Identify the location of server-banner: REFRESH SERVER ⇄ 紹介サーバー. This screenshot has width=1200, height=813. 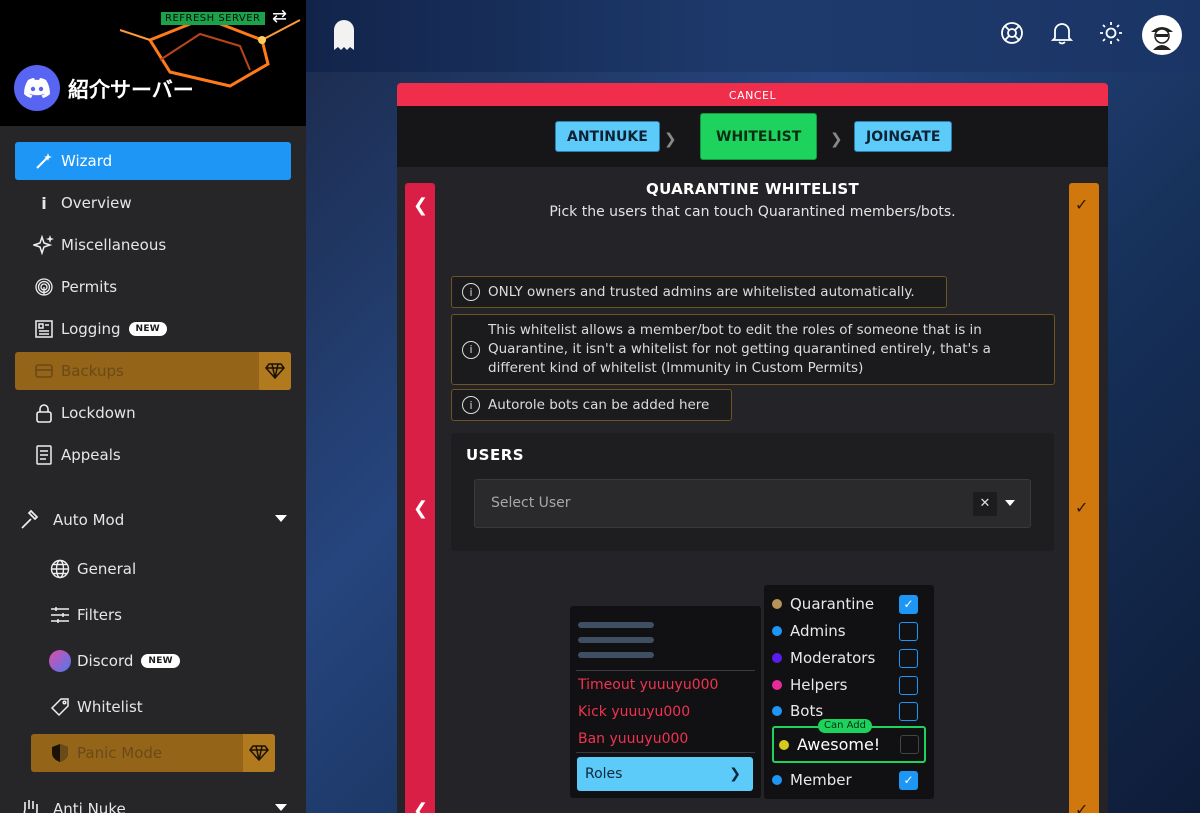
(153, 63).